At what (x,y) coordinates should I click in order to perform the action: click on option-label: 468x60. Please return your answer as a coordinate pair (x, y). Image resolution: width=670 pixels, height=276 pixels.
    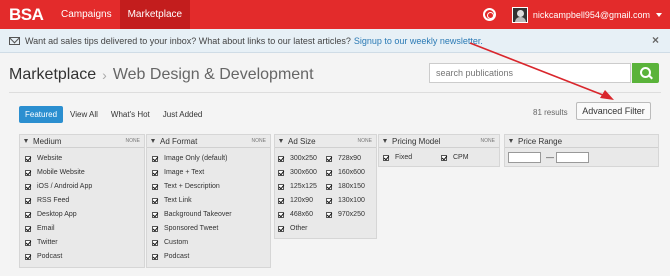
    Looking at the image, I should click on (301, 214).